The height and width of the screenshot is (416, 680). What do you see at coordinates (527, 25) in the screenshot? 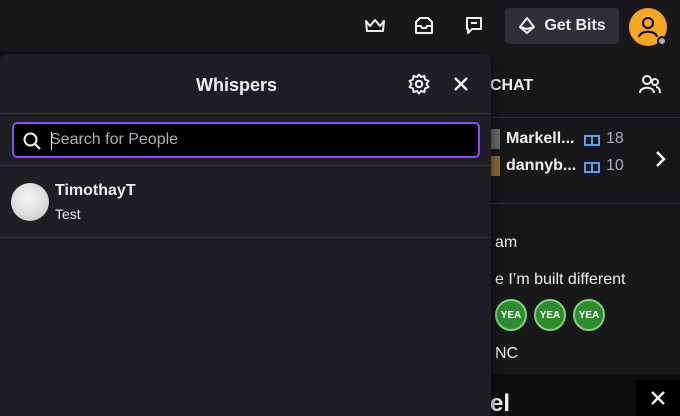
I see `bits-icon` at bounding box center [527, 25].